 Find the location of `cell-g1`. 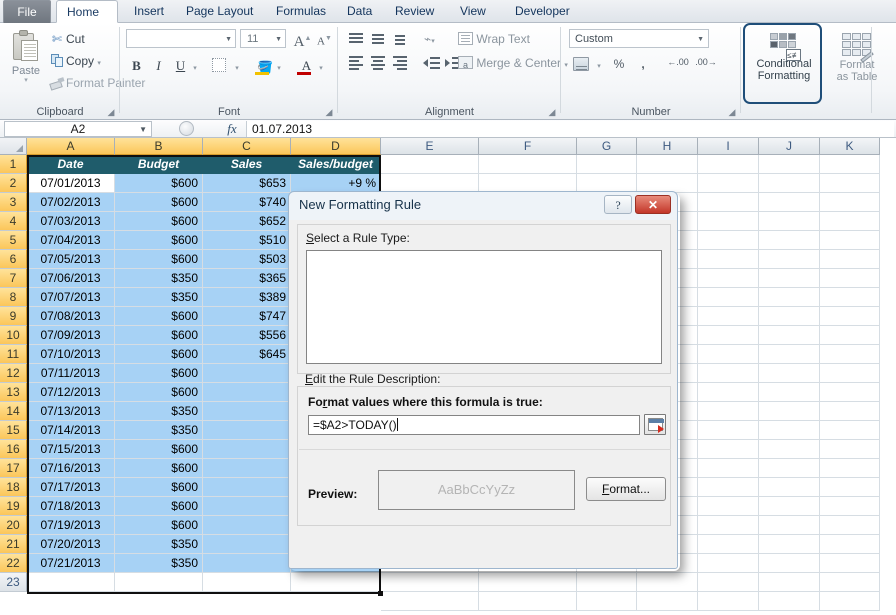

cell-g1 is located at coordinates (607, 164).